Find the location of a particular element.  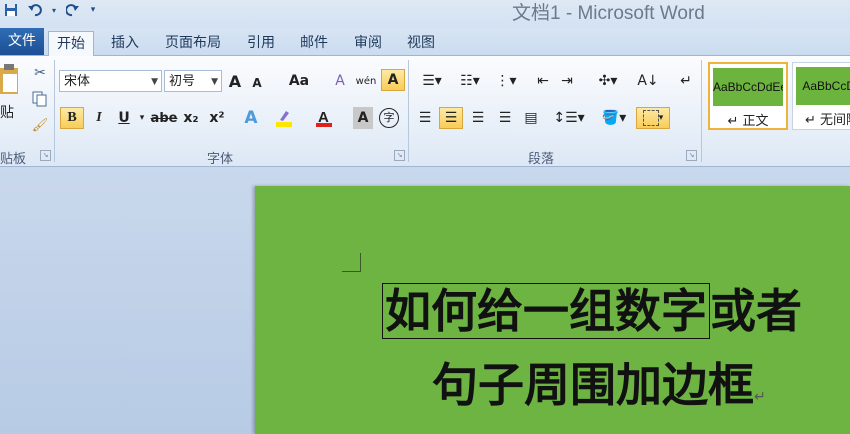

subscript-button: x₂ is located at coordinates (191, 118).